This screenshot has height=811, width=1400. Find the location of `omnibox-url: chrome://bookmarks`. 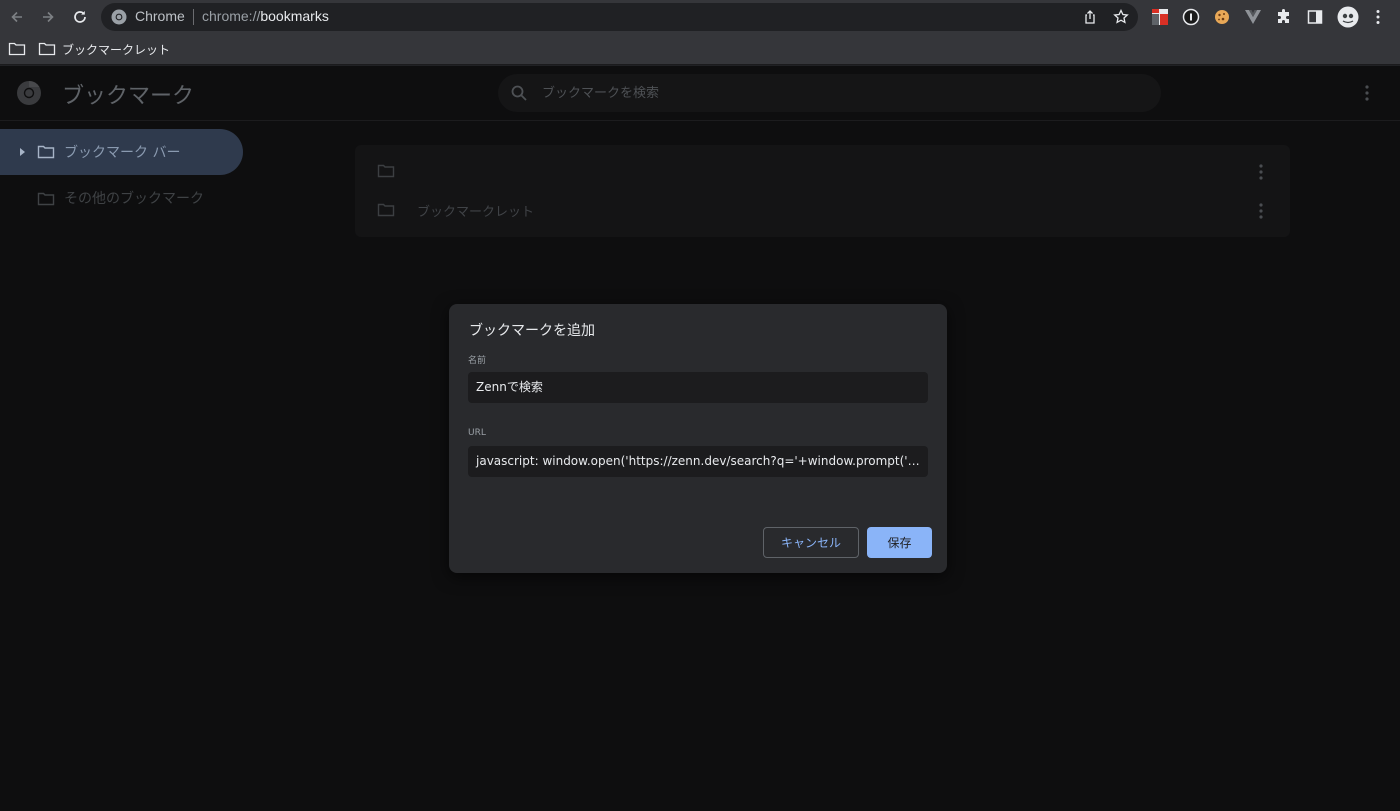

omnibox-url: chrome://bookmarks is located at coordinates (265, 16).